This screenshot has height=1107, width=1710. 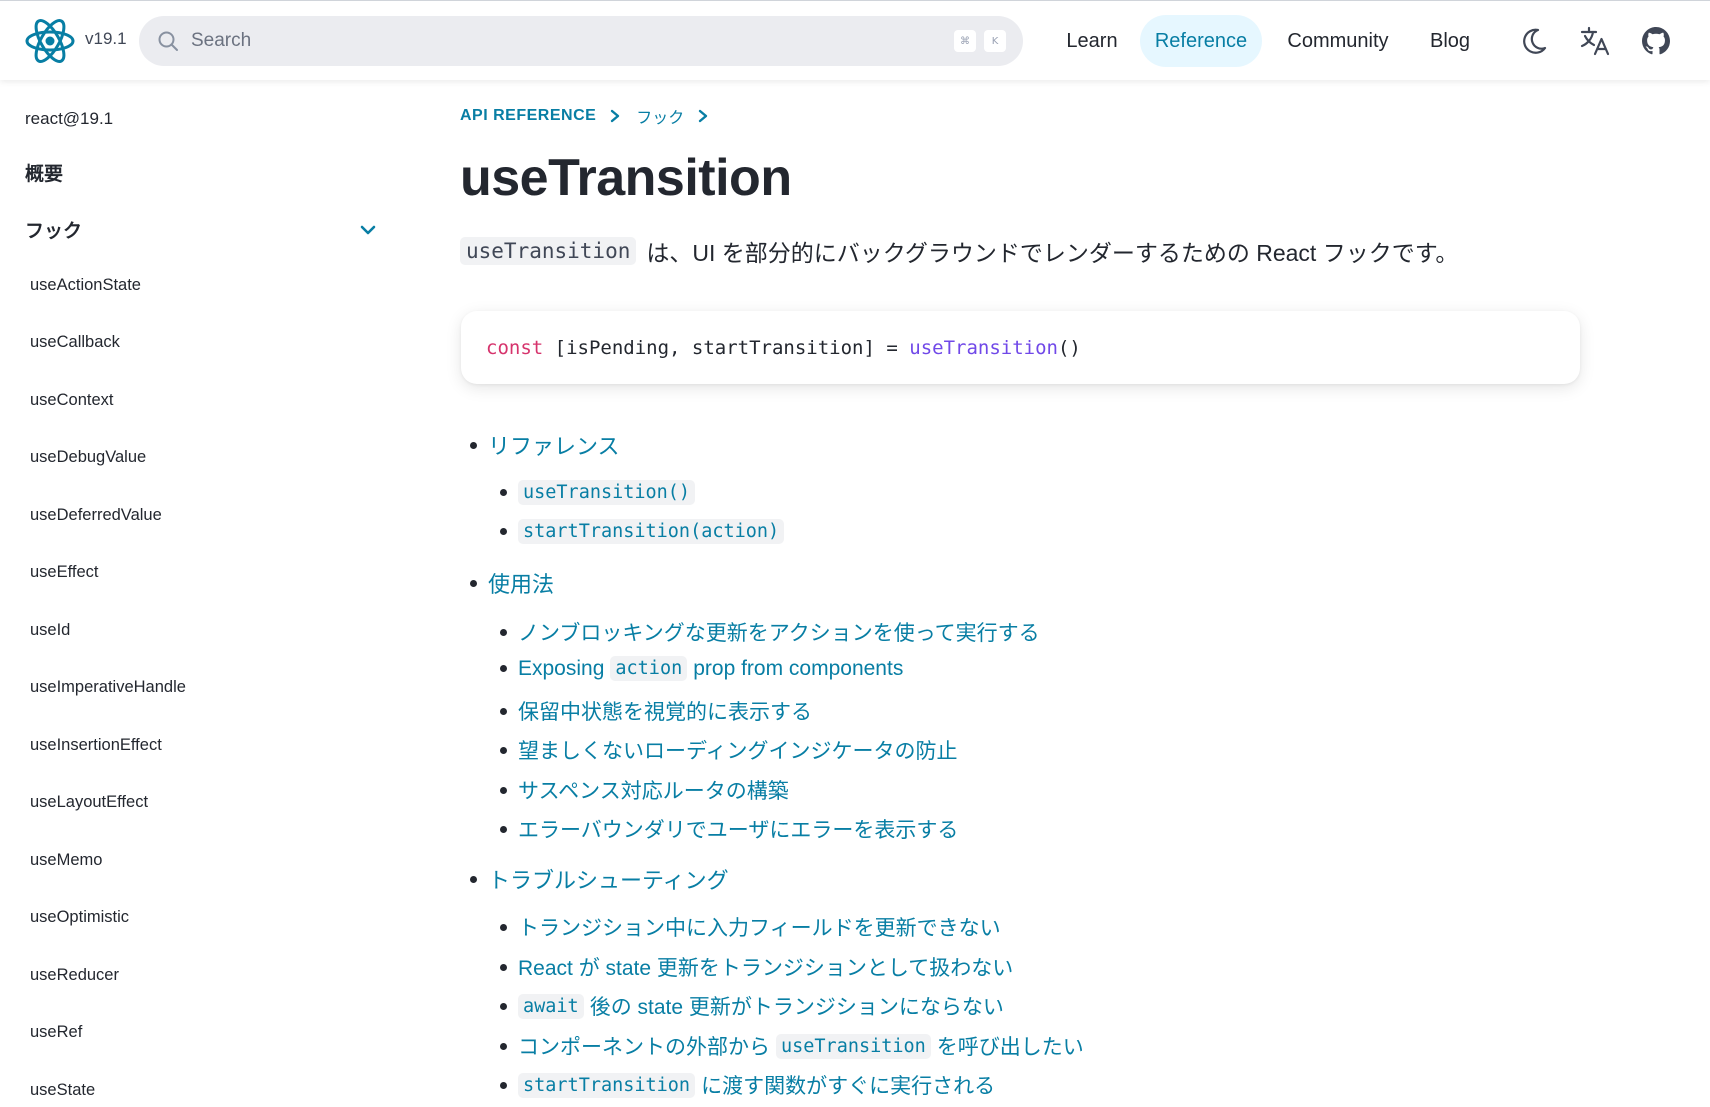 I want to click on toc-link: サスペンス対応ルータの構築, so click(x=653, y=790).